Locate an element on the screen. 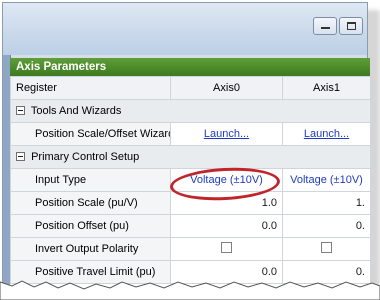 This screenshot has height=300, width=380. position-offset-axis1: 0. is located at coordinates (326, 226).